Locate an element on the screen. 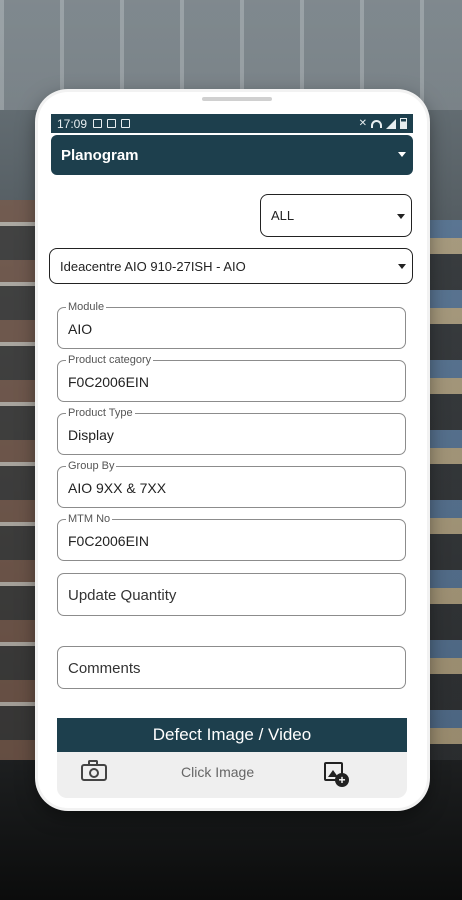 The height and width of the screenshot is (900, 462). status-bar: 17:09 ✕ is located at coordinates (232, 123).